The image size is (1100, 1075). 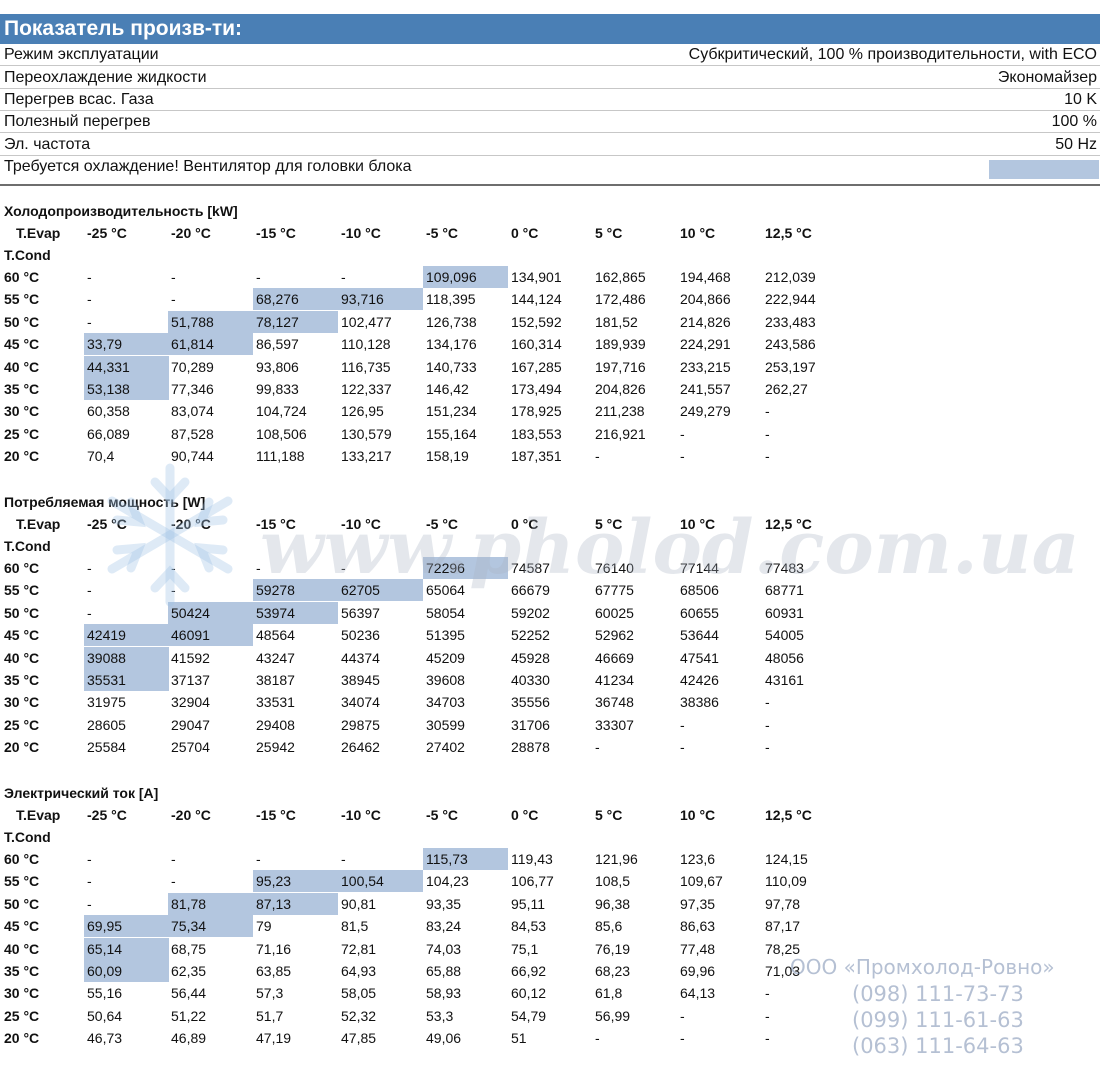 I want to click on table-cell: 83,24, so click(x=444, y=926).